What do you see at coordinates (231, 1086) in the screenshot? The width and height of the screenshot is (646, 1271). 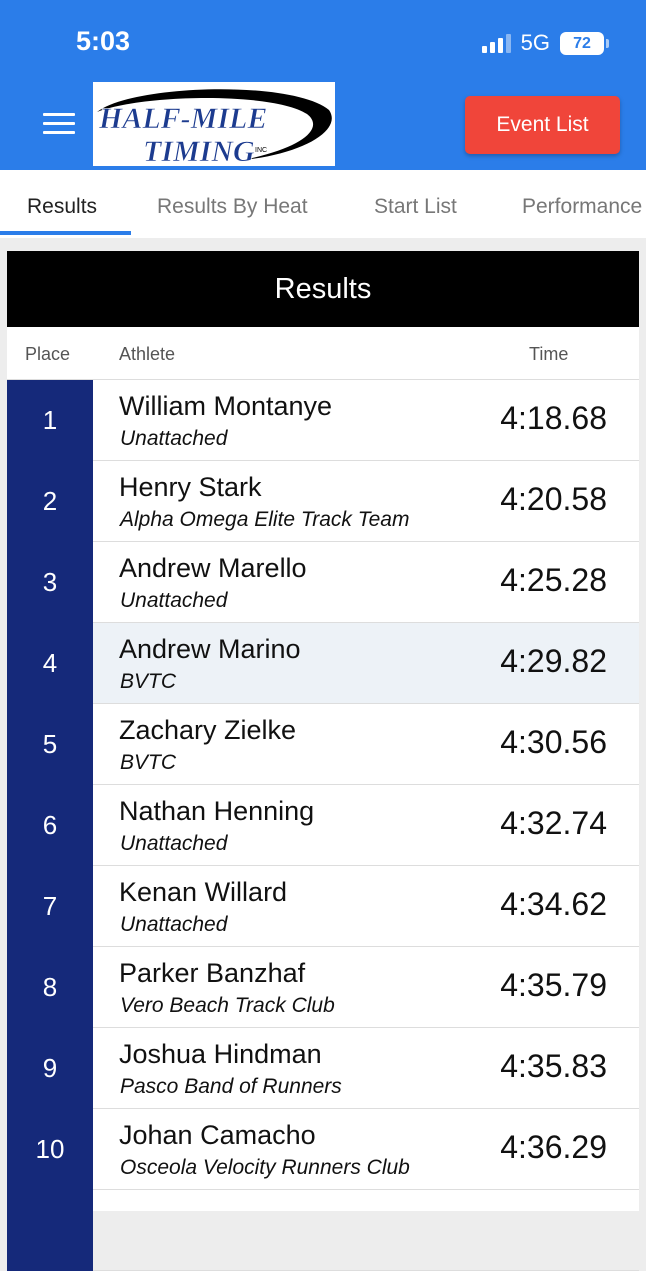 I see `athlete-team: Pasco Band of Runners` at bounding box center [231, 1086].